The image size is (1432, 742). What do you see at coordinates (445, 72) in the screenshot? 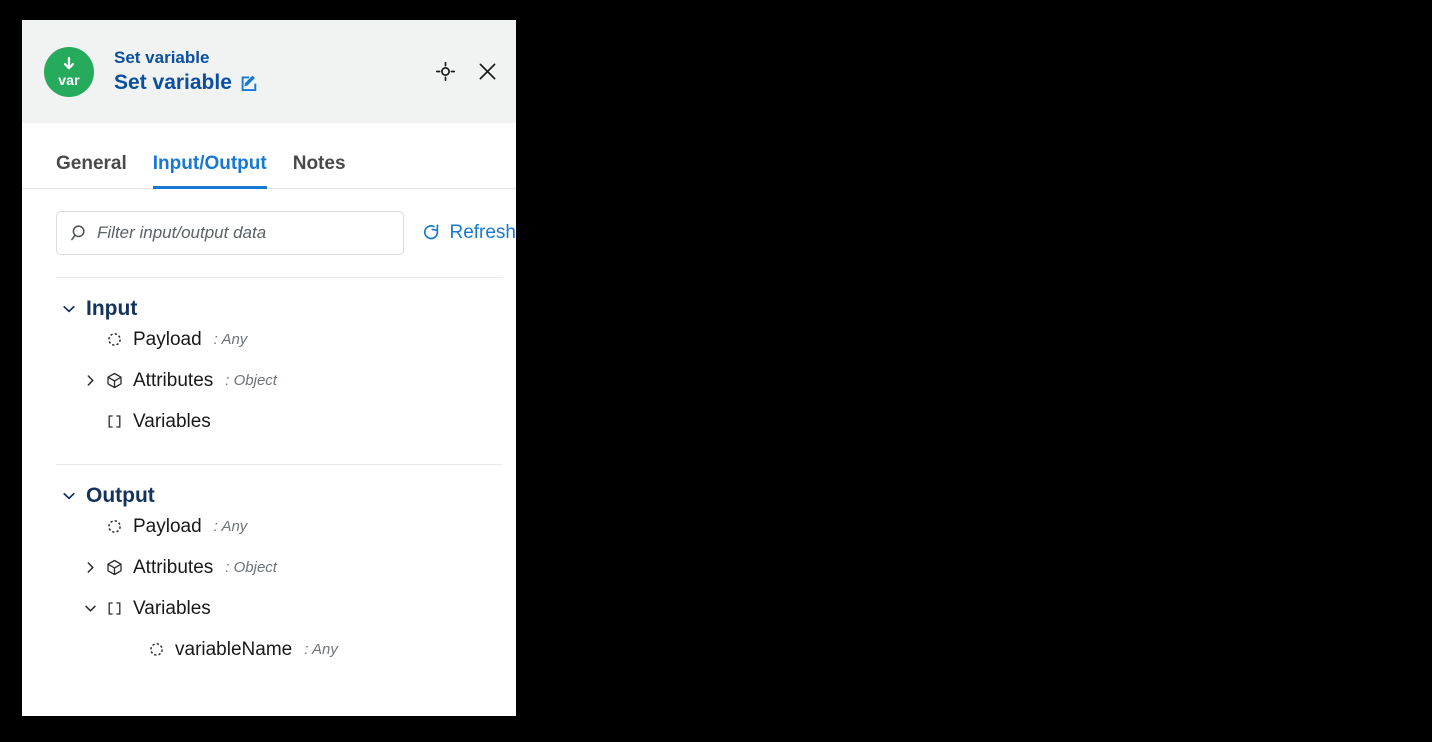
I see `crosshair-focus-icon` at bounding box center [445, 72].